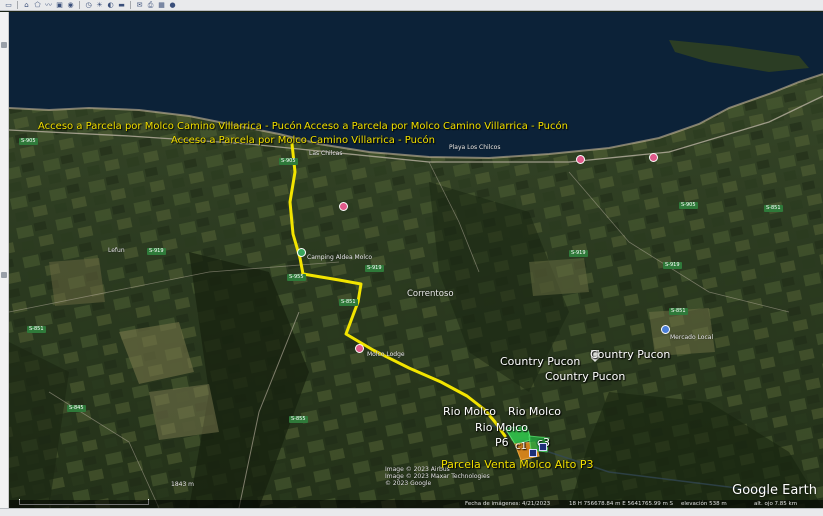 The image size is (823, 516). I want to click on scale-label: 1843 m, so click(183, 484).